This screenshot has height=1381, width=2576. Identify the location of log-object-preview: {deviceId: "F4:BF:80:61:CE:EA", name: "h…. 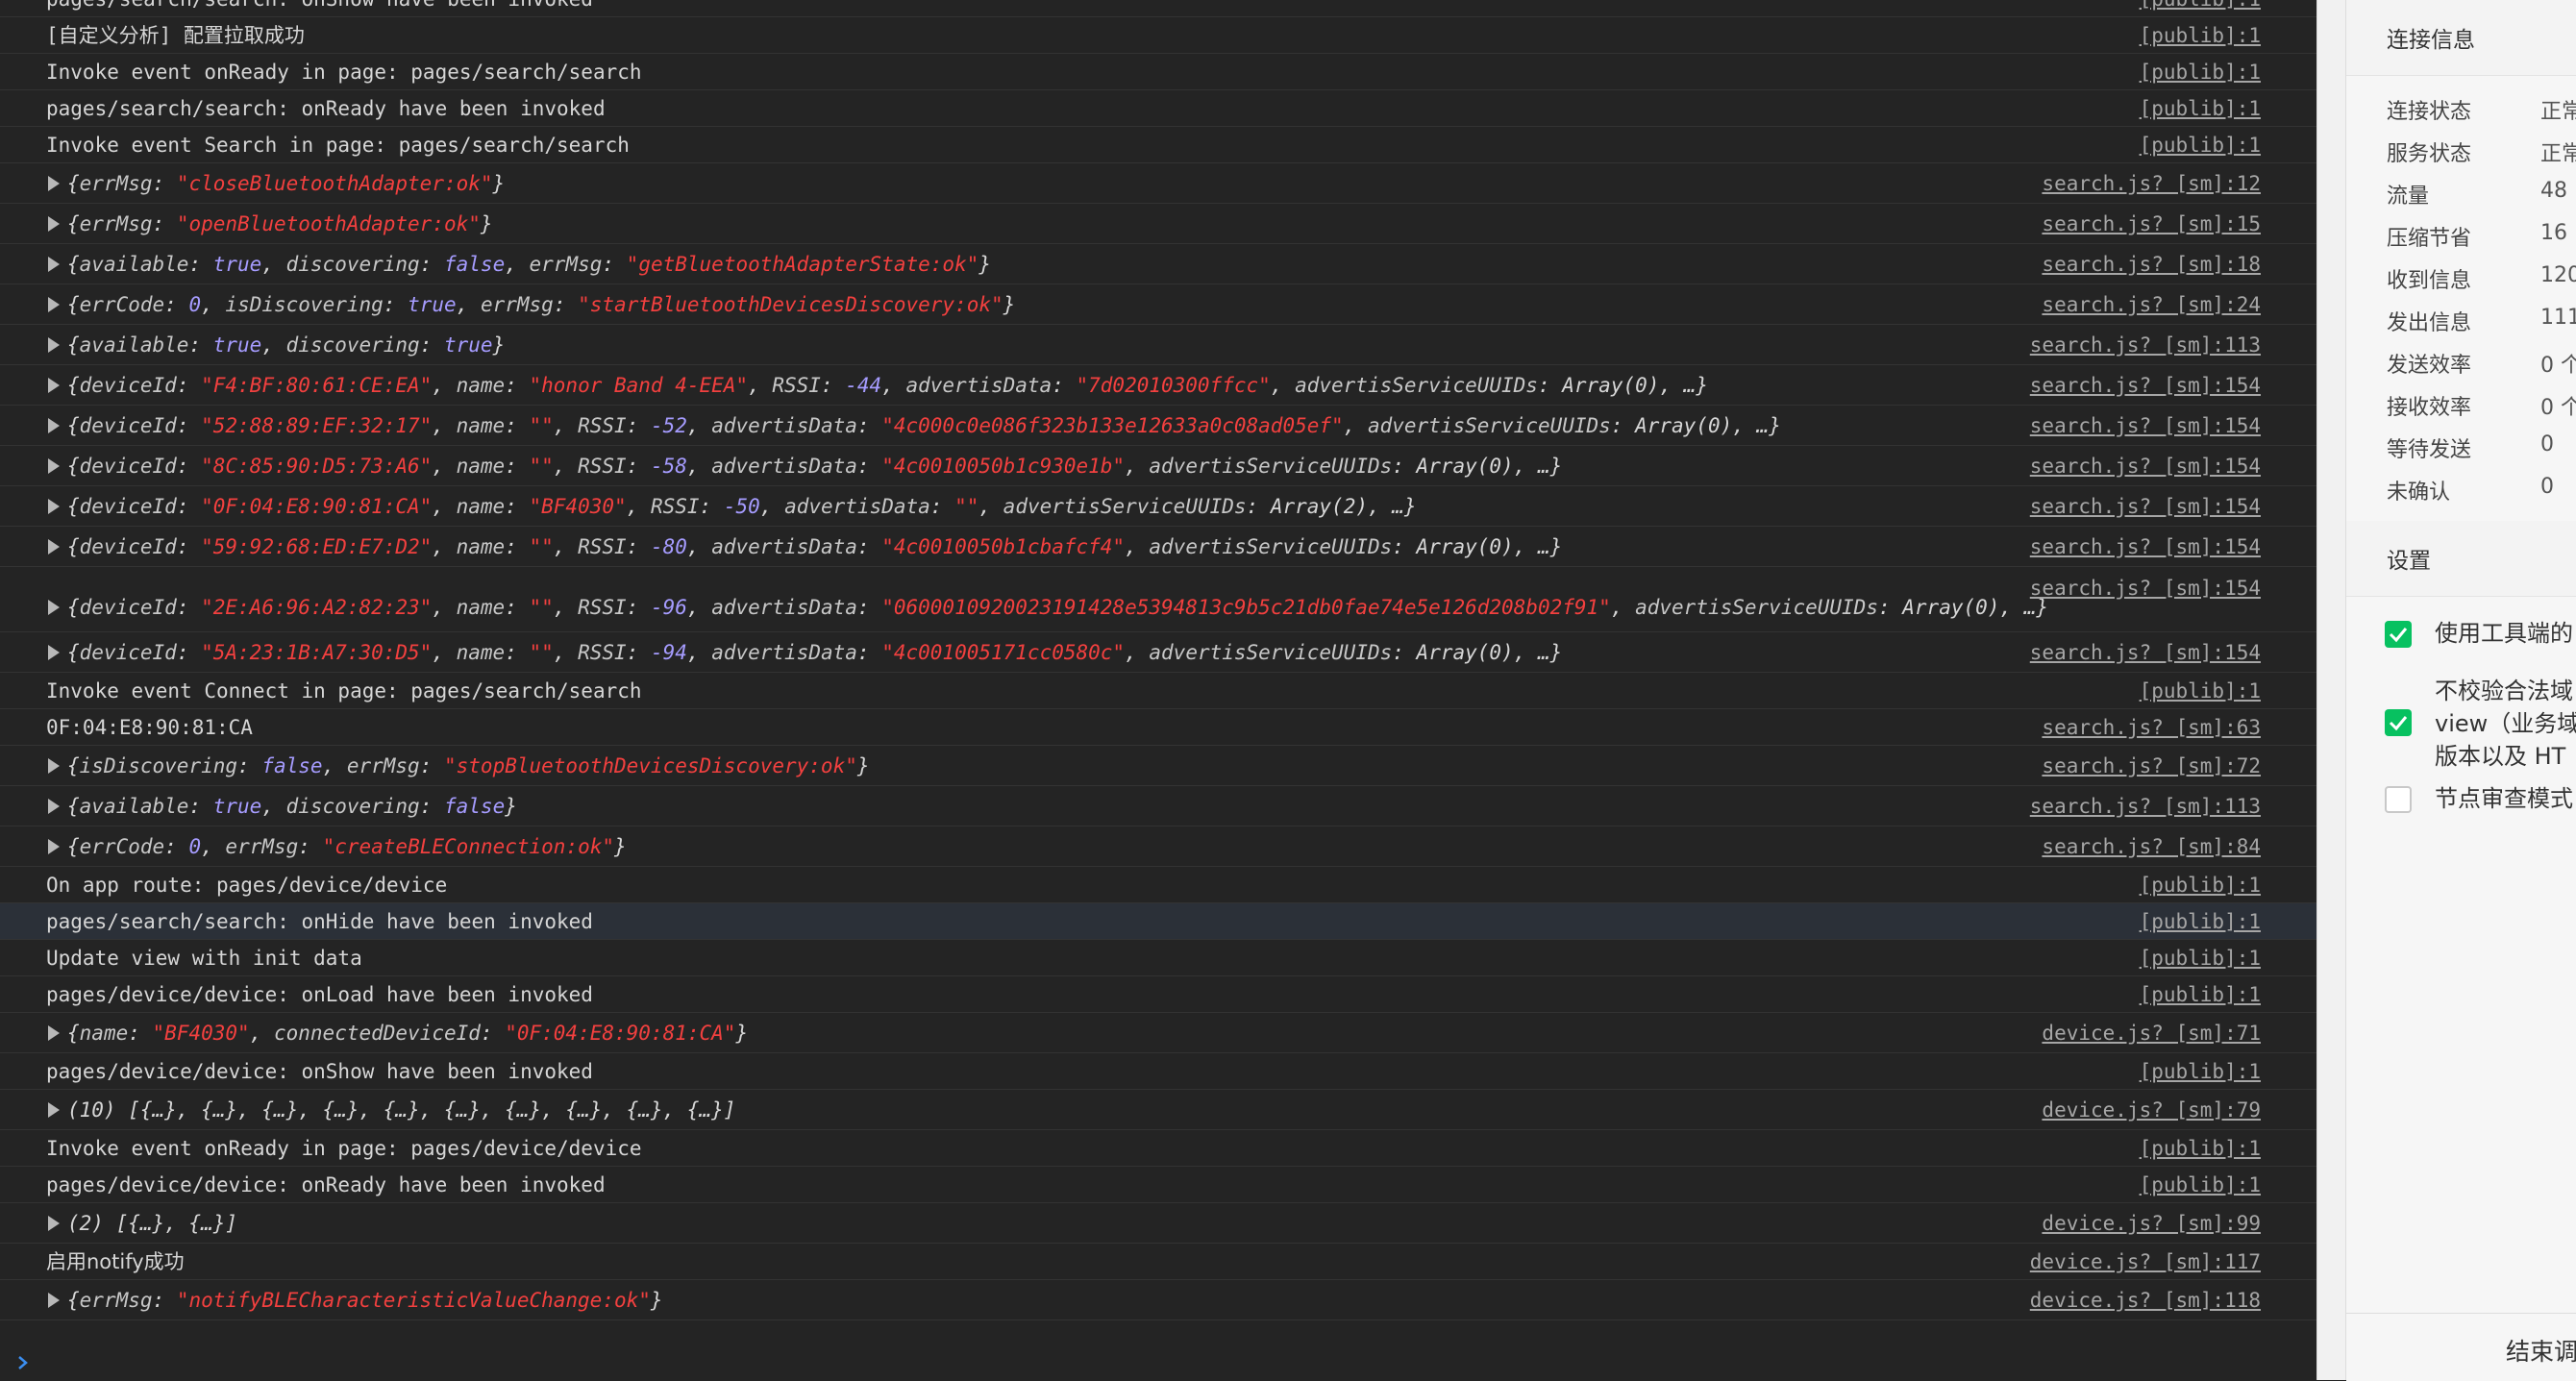
(888, 385).